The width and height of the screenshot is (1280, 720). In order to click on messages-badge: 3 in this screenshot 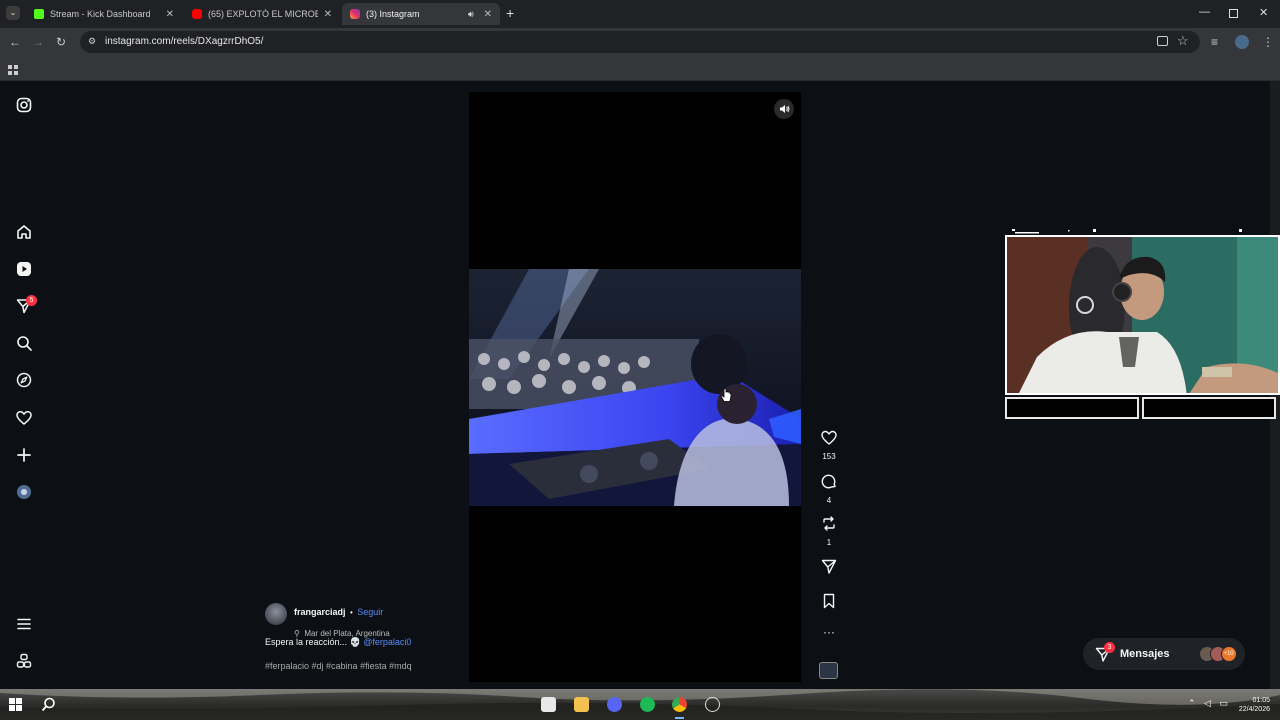, I will do `click(1109, 647)`.